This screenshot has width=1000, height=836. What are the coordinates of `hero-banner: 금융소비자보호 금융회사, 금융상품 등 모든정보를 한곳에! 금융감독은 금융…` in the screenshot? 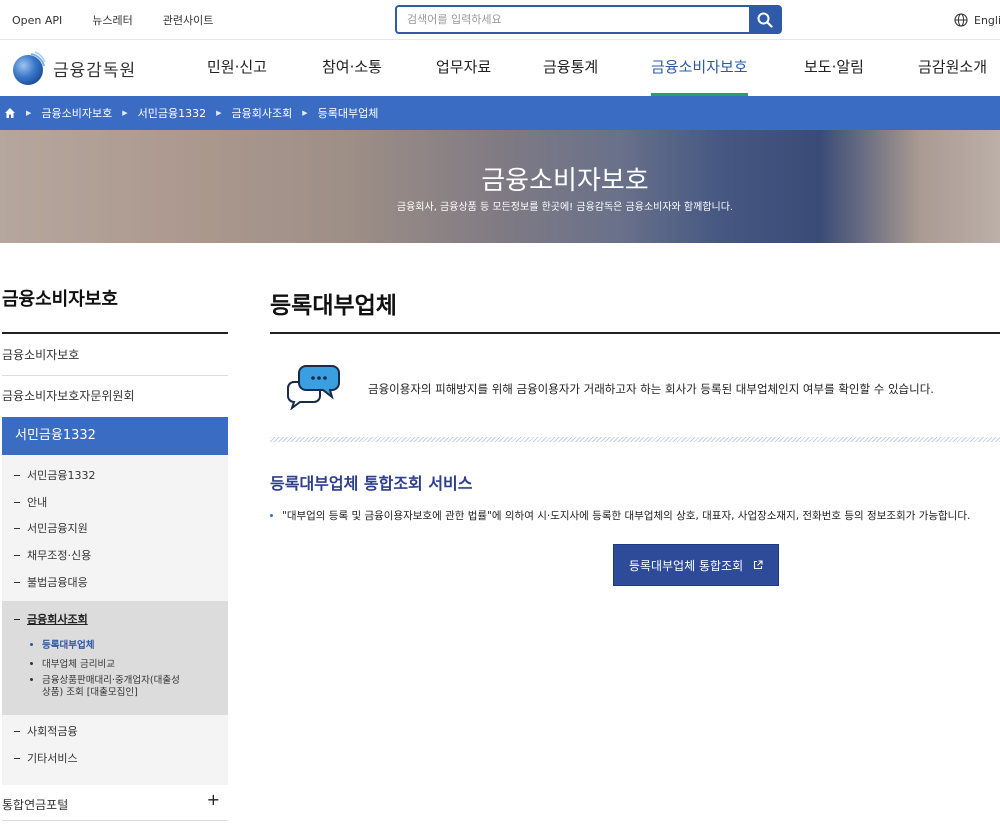 It's located at (500, 186).